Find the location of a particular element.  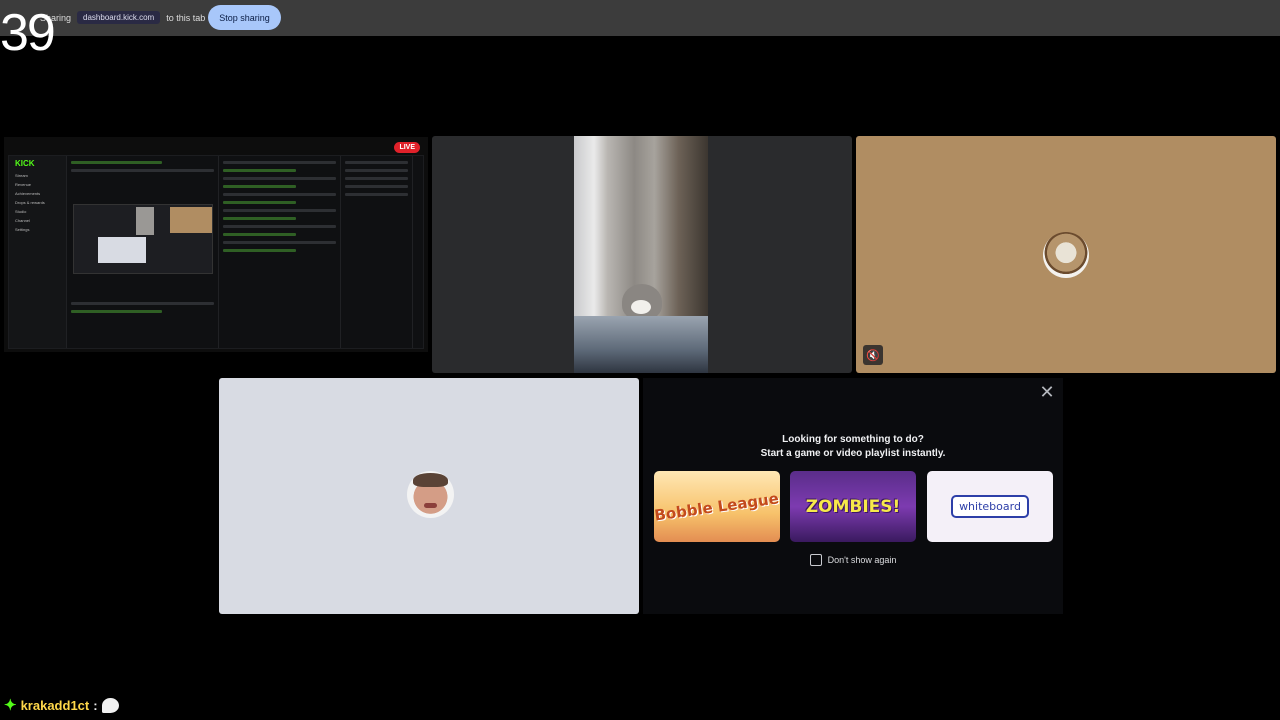

participant-tile-meerkat: 🔇 is located at coordinates (1066, 254).